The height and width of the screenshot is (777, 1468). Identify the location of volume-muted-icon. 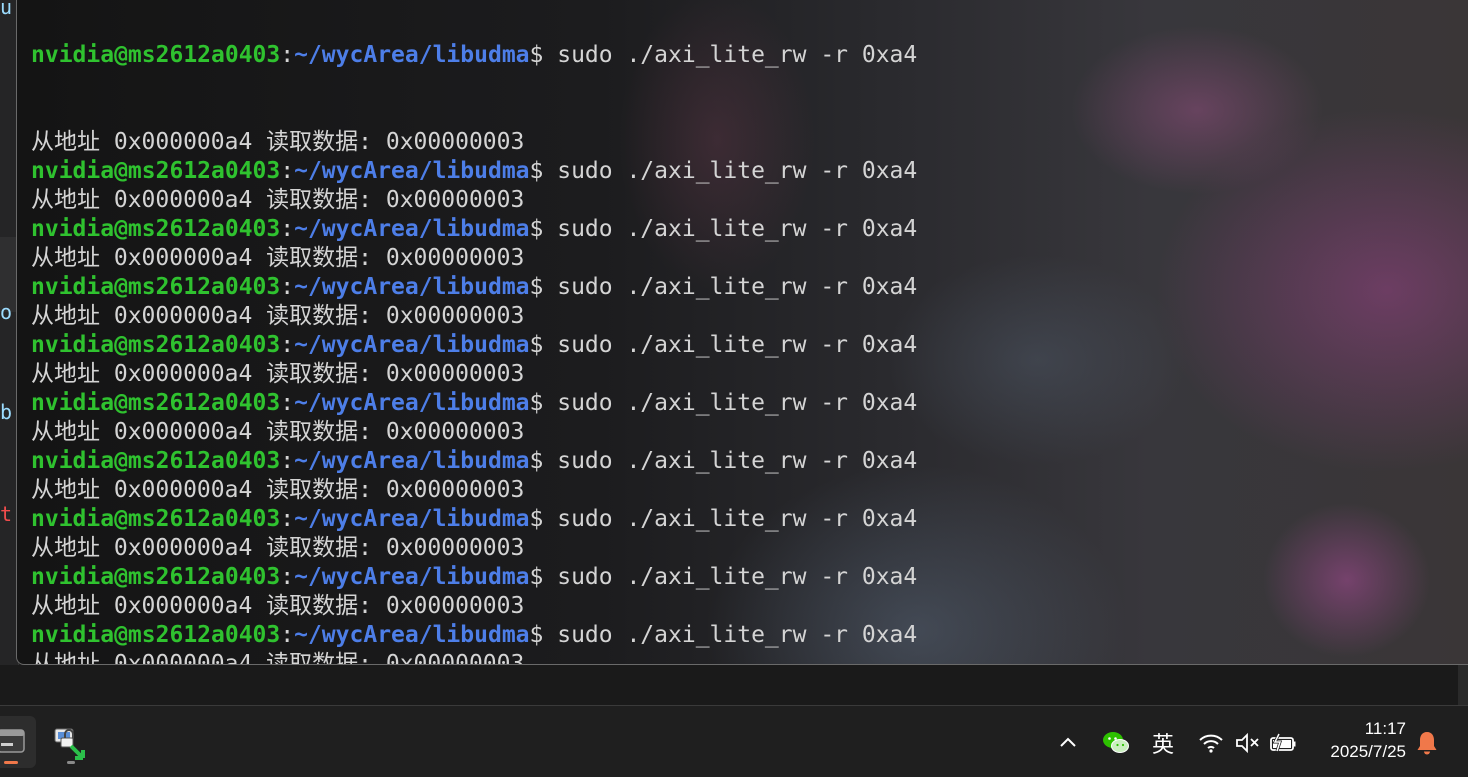
(1247, 743).